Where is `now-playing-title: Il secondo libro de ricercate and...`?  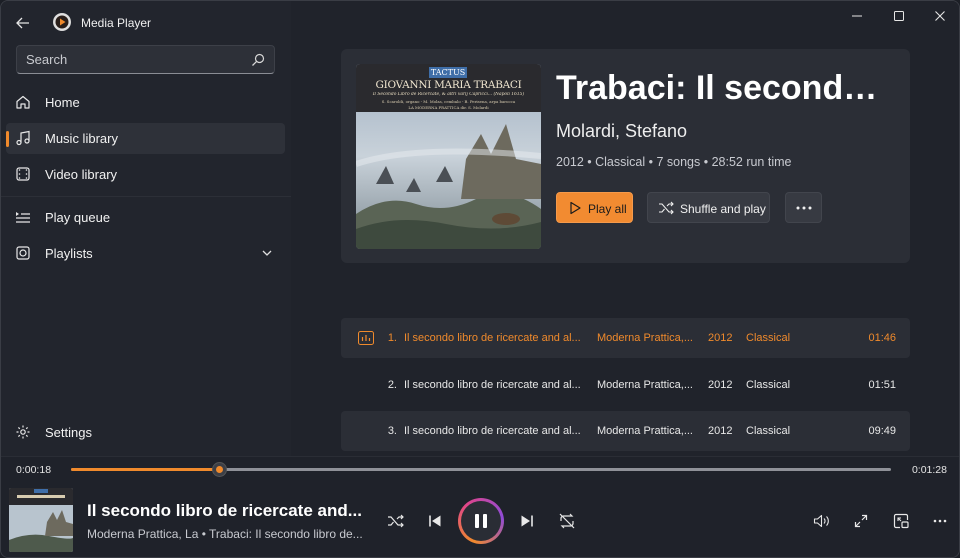
now-playing-title: Il secondo libro de ricercate and... is located at coordinates (228, 511).